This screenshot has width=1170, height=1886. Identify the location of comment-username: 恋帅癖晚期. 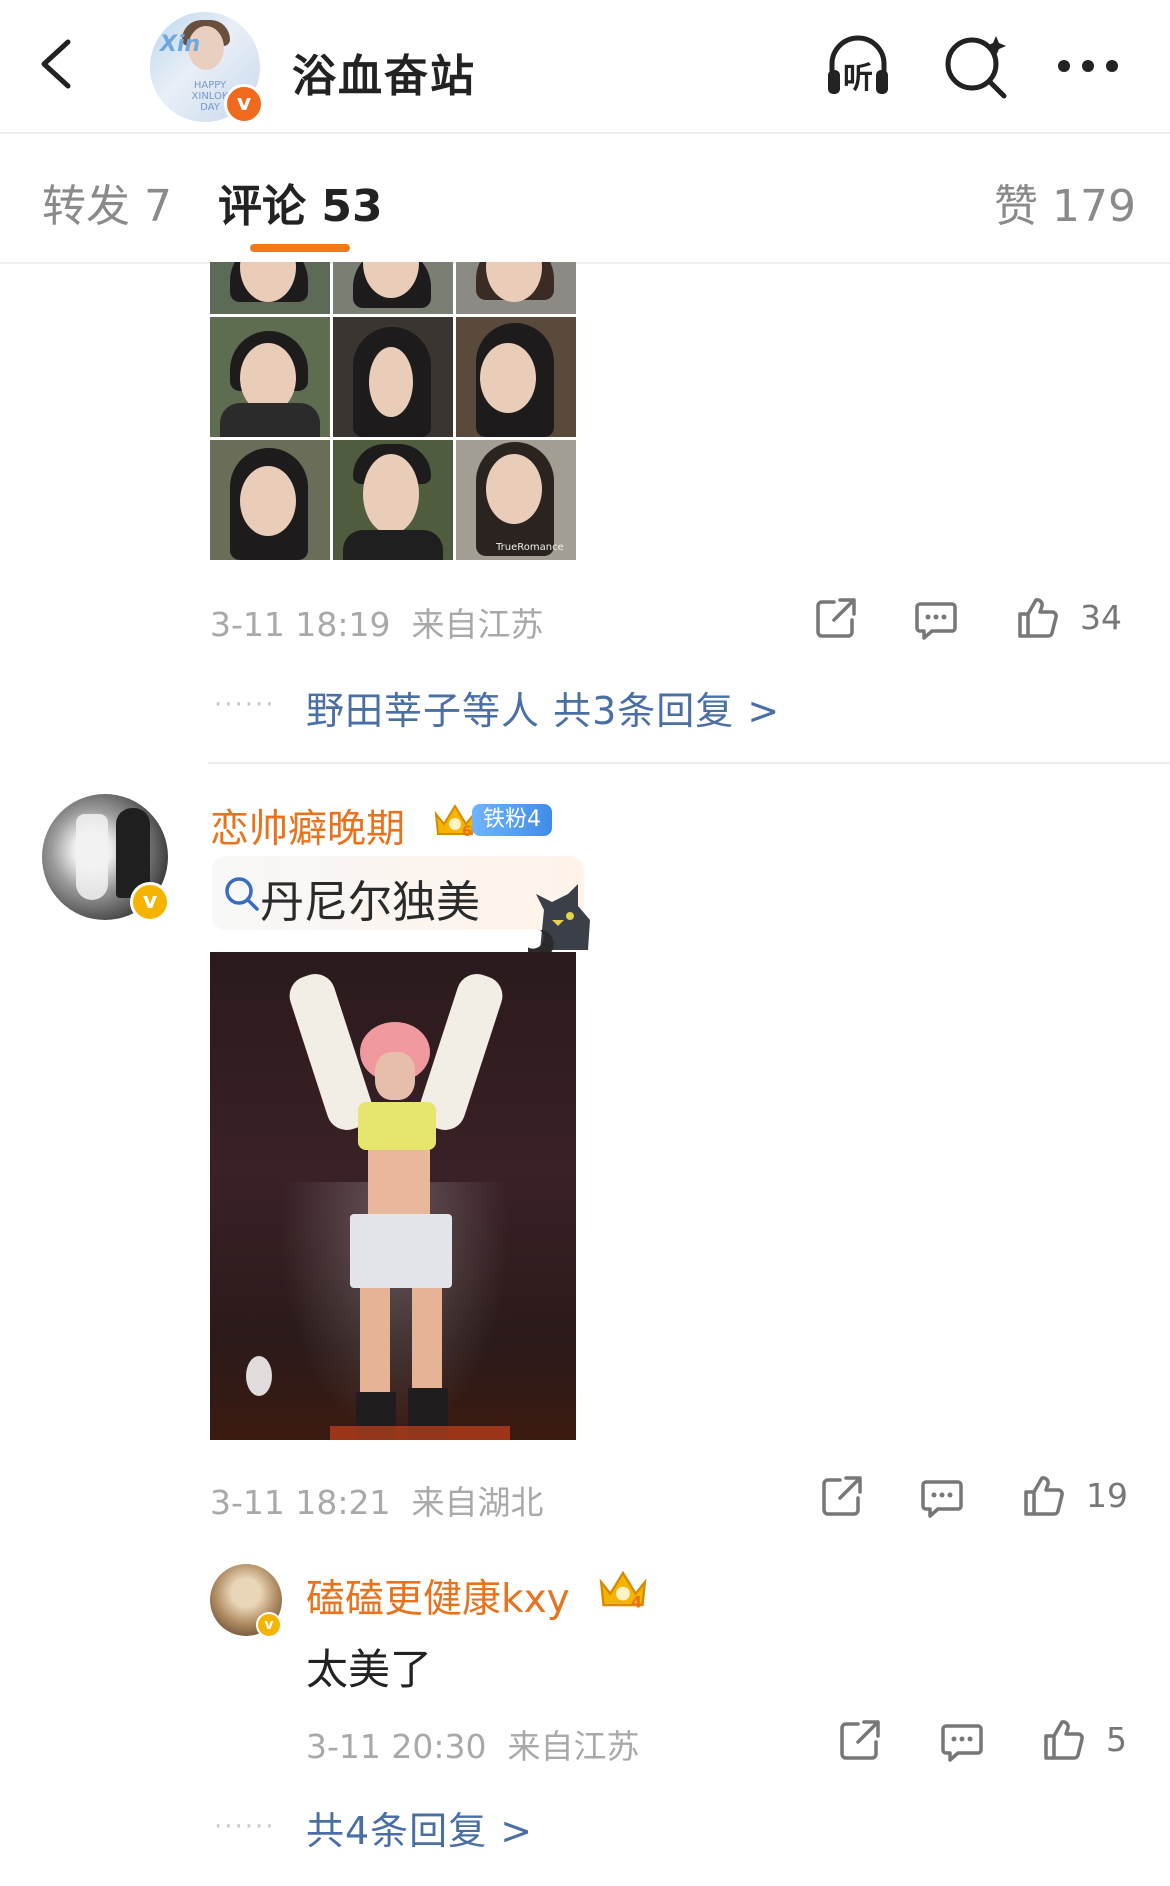
(307, 826).